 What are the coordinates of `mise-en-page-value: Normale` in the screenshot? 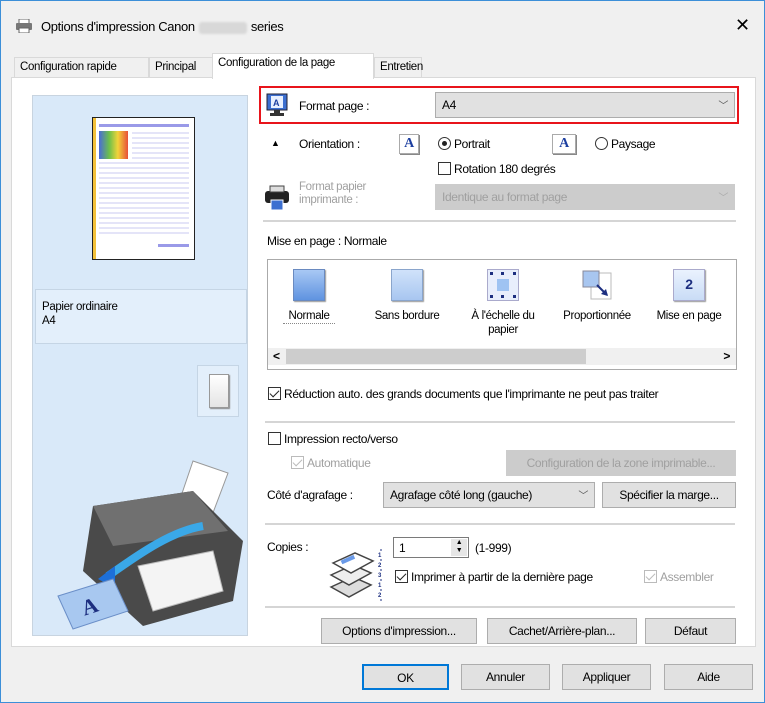 It's located at (365, 241).